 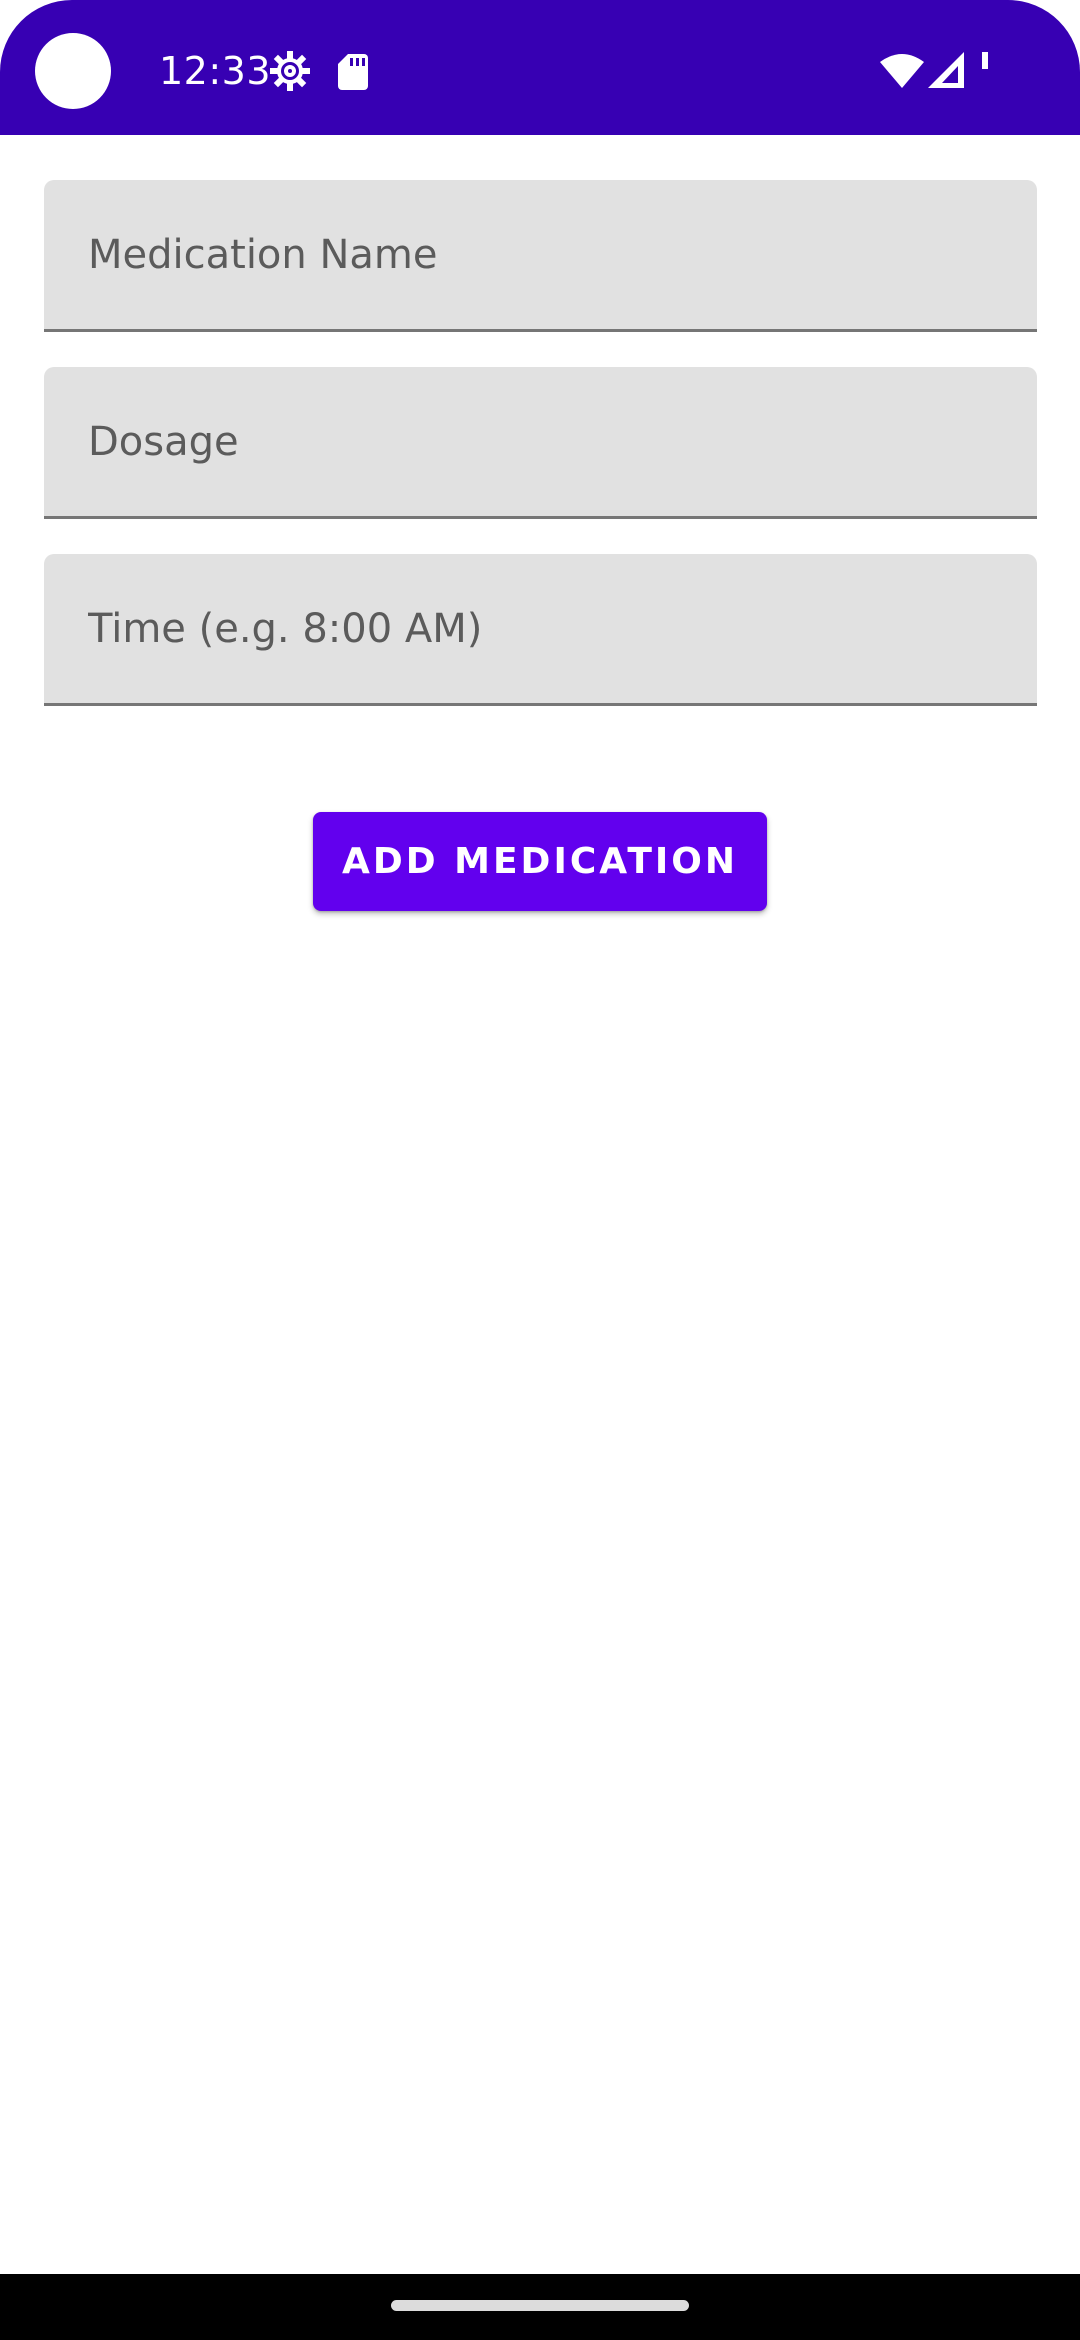 What do you see at coordinates (215, 71) in the screenshot?
I see `status-time: 12:33` at bounding box center [215, 71].